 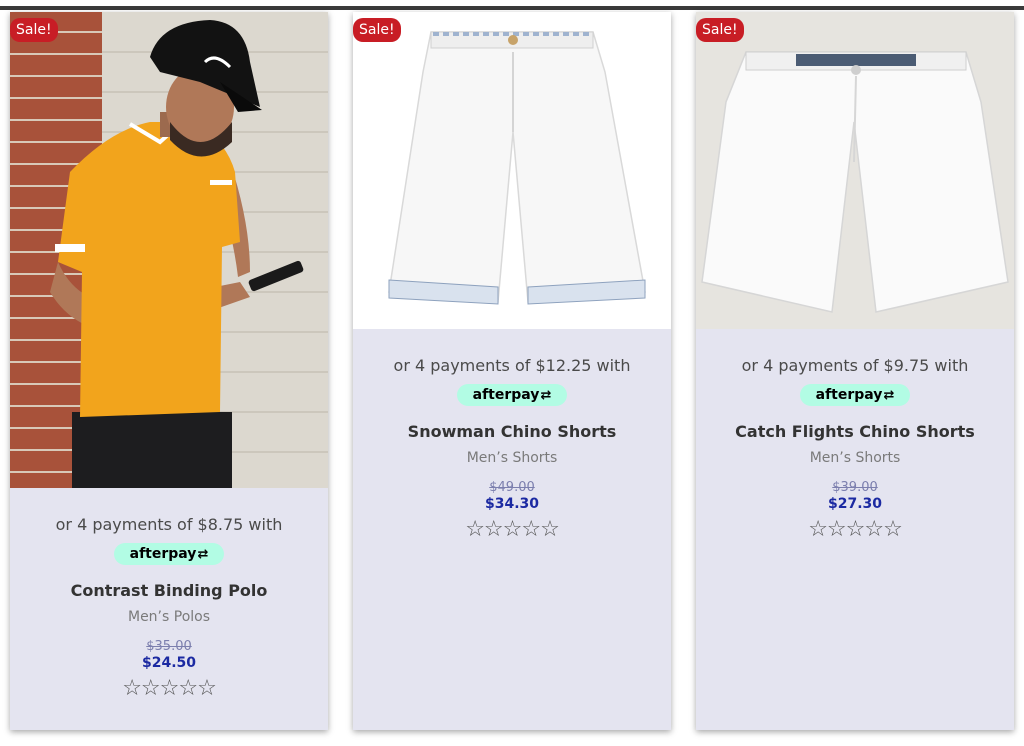 I want to click on top-divider, so click(x=512, y=8).